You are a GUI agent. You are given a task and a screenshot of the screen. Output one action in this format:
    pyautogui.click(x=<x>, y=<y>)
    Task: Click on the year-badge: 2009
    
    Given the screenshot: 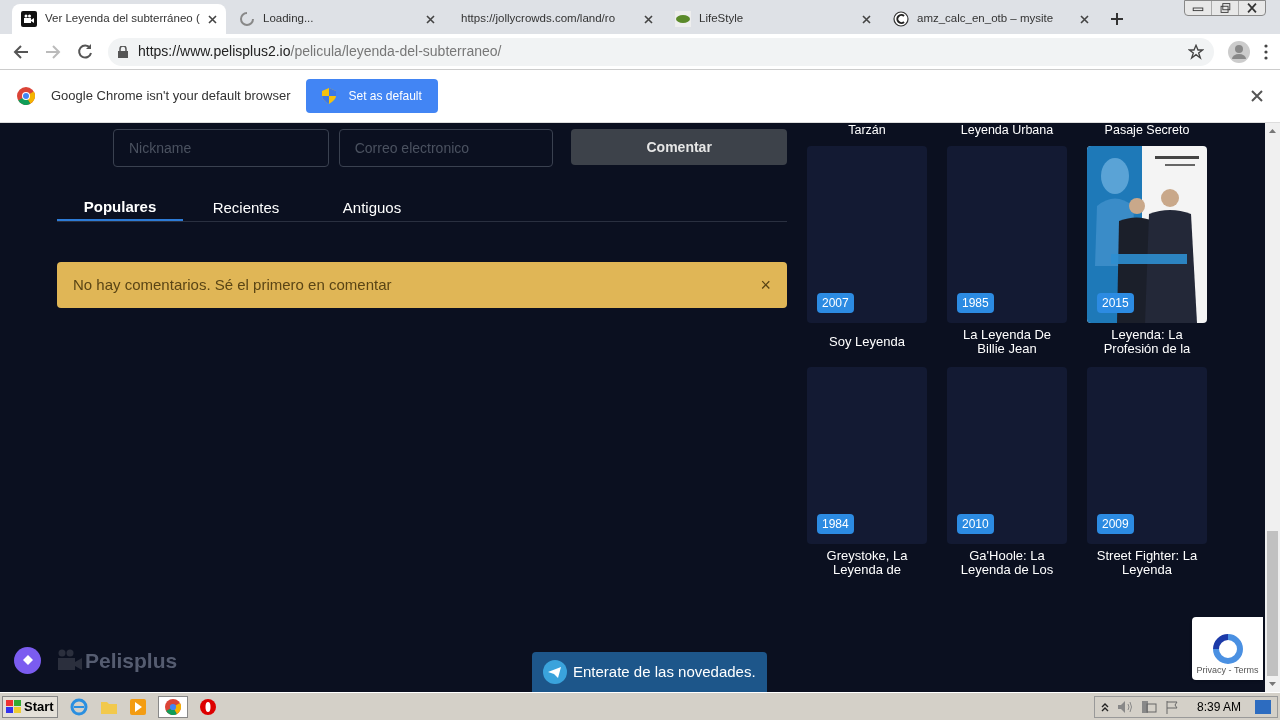 What is the action you would take?
    pyautogui.click(x=1115, y=524)
    